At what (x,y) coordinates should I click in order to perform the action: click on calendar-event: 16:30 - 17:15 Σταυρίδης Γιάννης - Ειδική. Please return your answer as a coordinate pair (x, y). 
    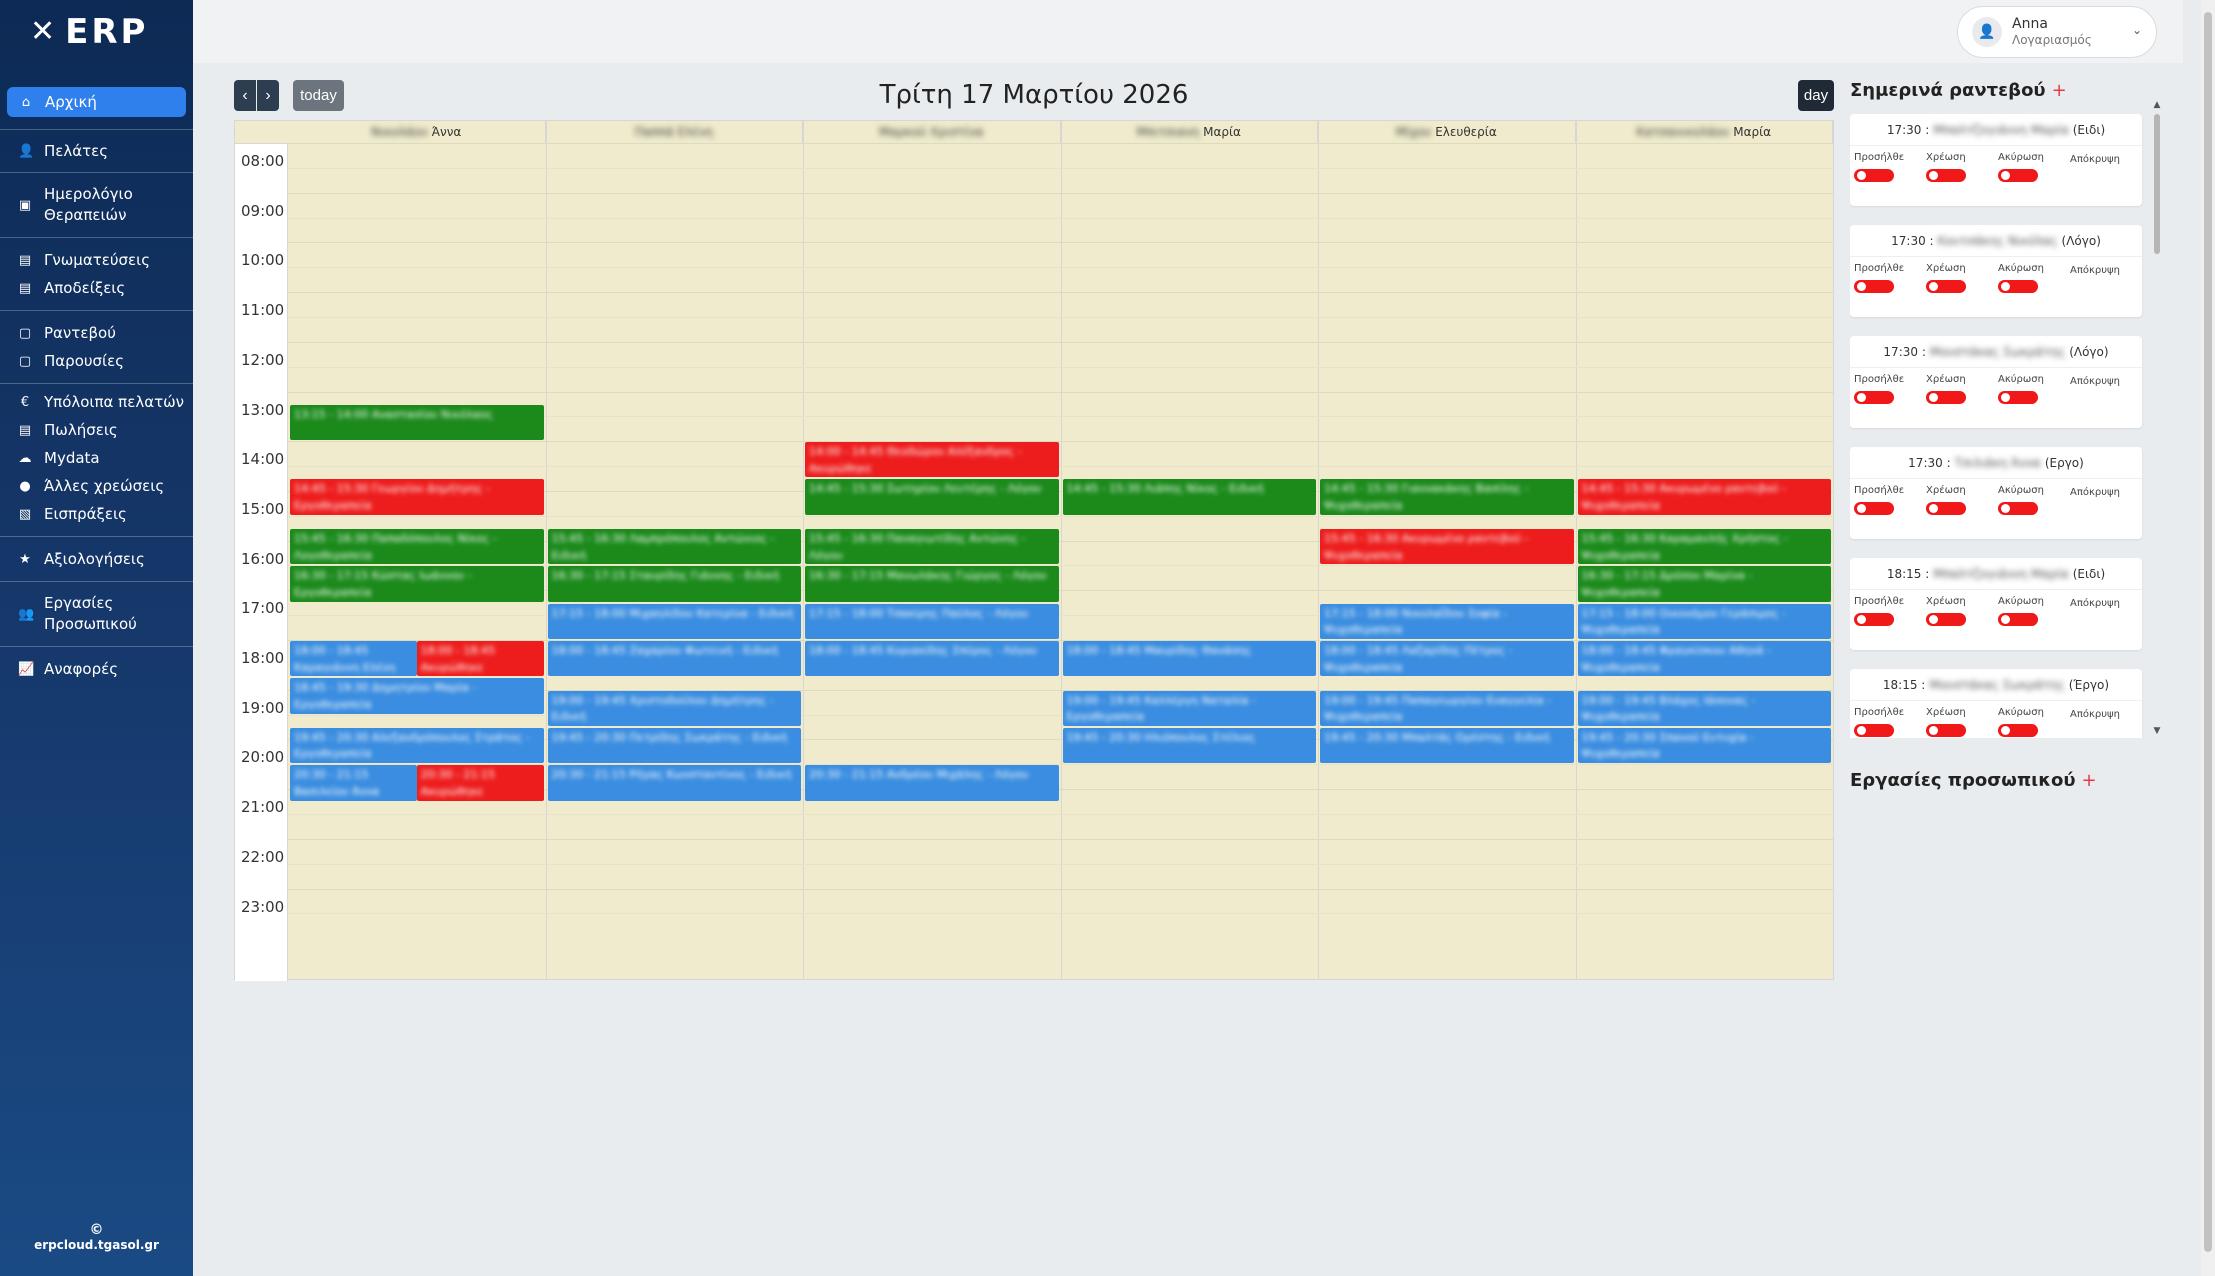
    Looking at the image, I should click on (674, 584).